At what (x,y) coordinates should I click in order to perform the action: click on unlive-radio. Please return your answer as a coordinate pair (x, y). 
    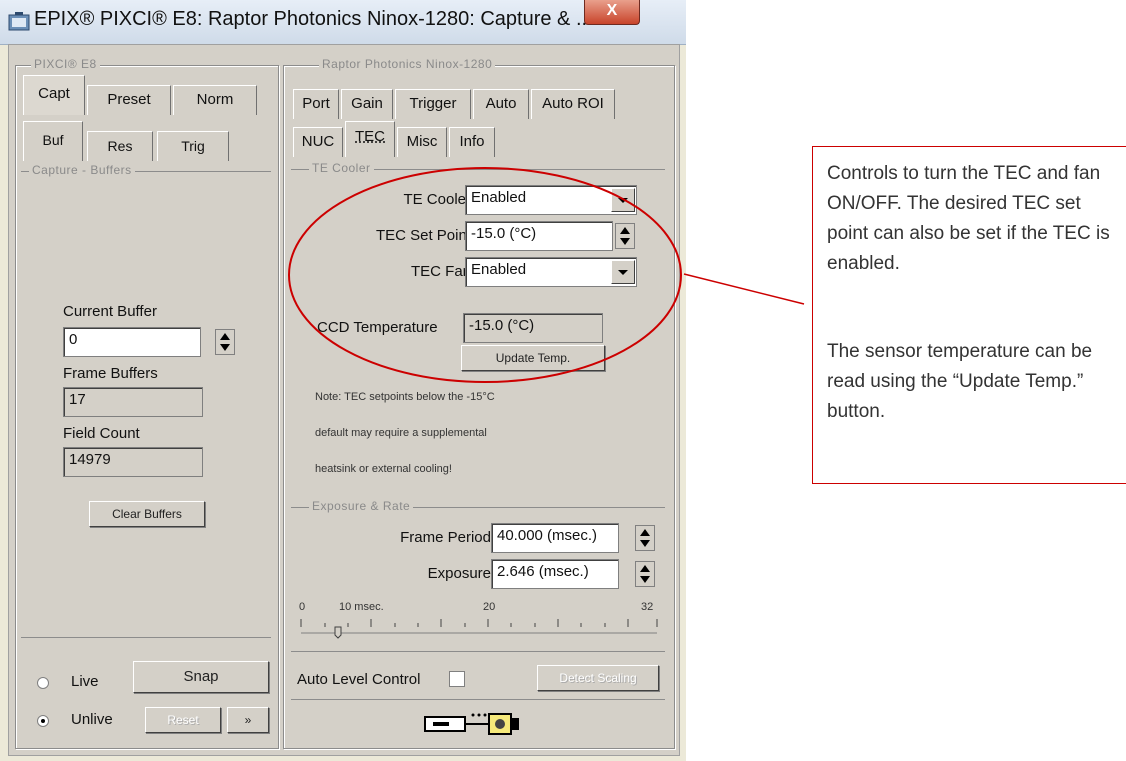
    Looking at the image, I should click on (43, 721).